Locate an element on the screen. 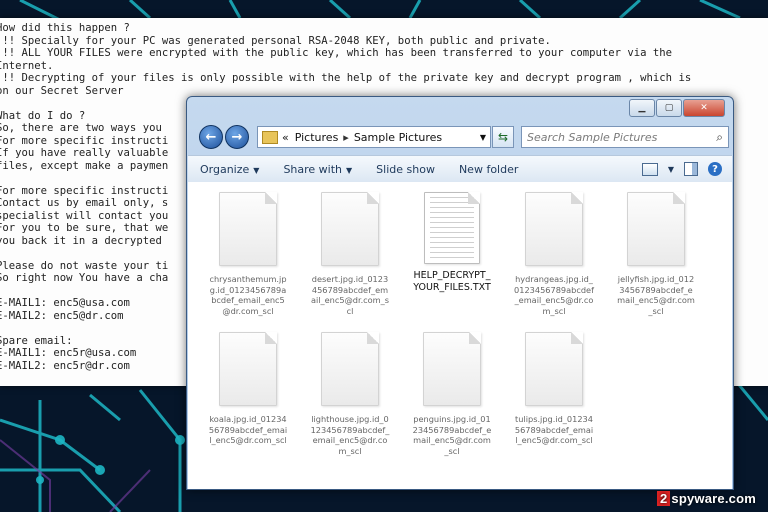 The height and width of the screenshot is (512, 768). window-caption-buttons: ▁ ▢ ✕ is located at coordinates (677, 108).